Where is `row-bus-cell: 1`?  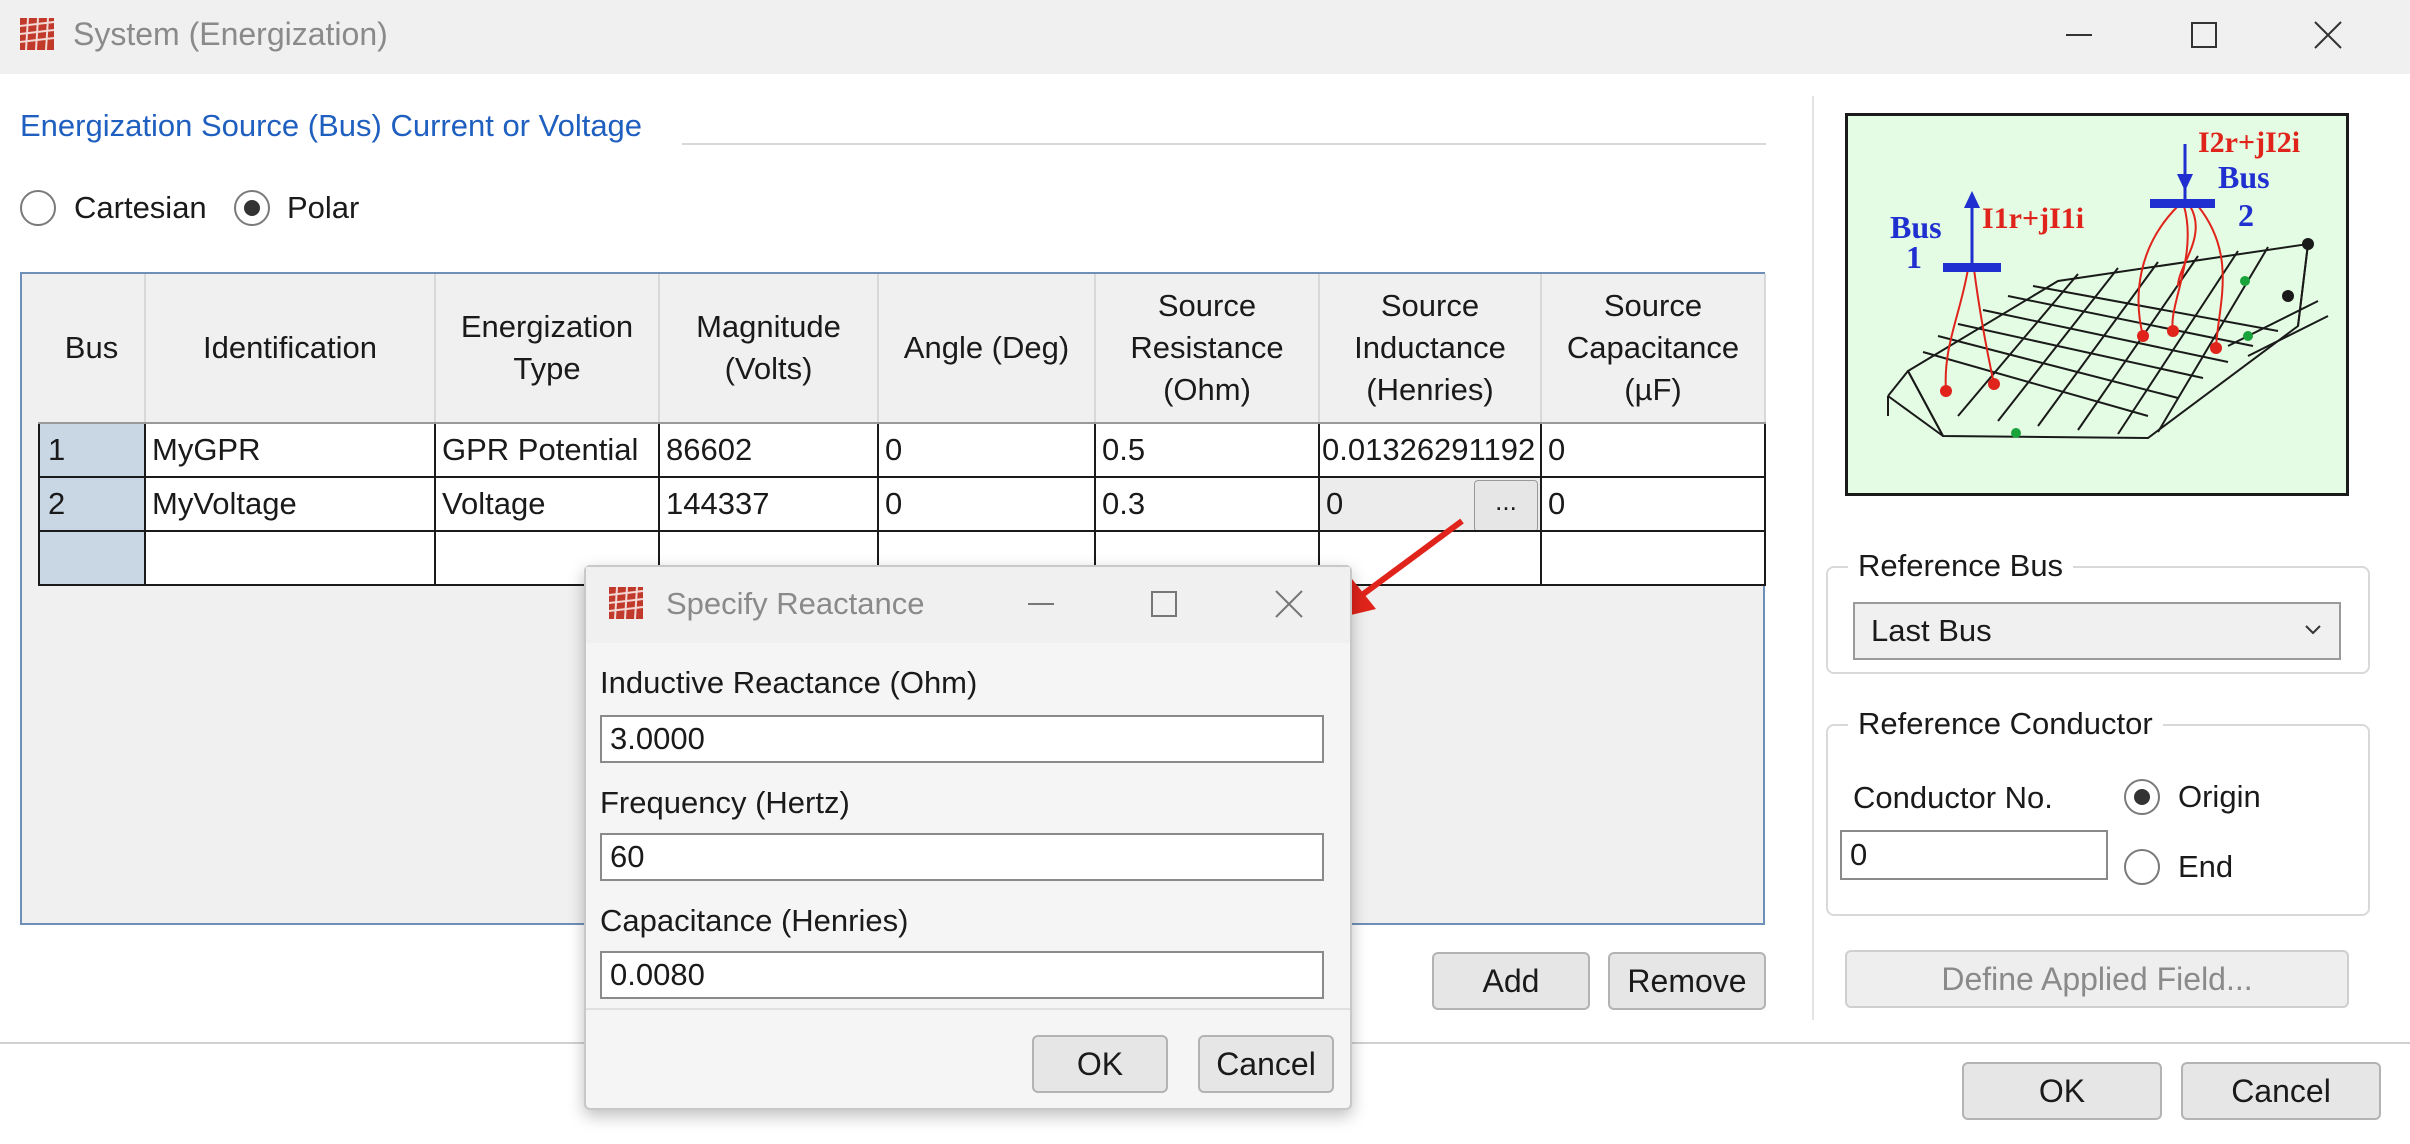 row-bus-cell: 1 is located at coordinates (92, 450).